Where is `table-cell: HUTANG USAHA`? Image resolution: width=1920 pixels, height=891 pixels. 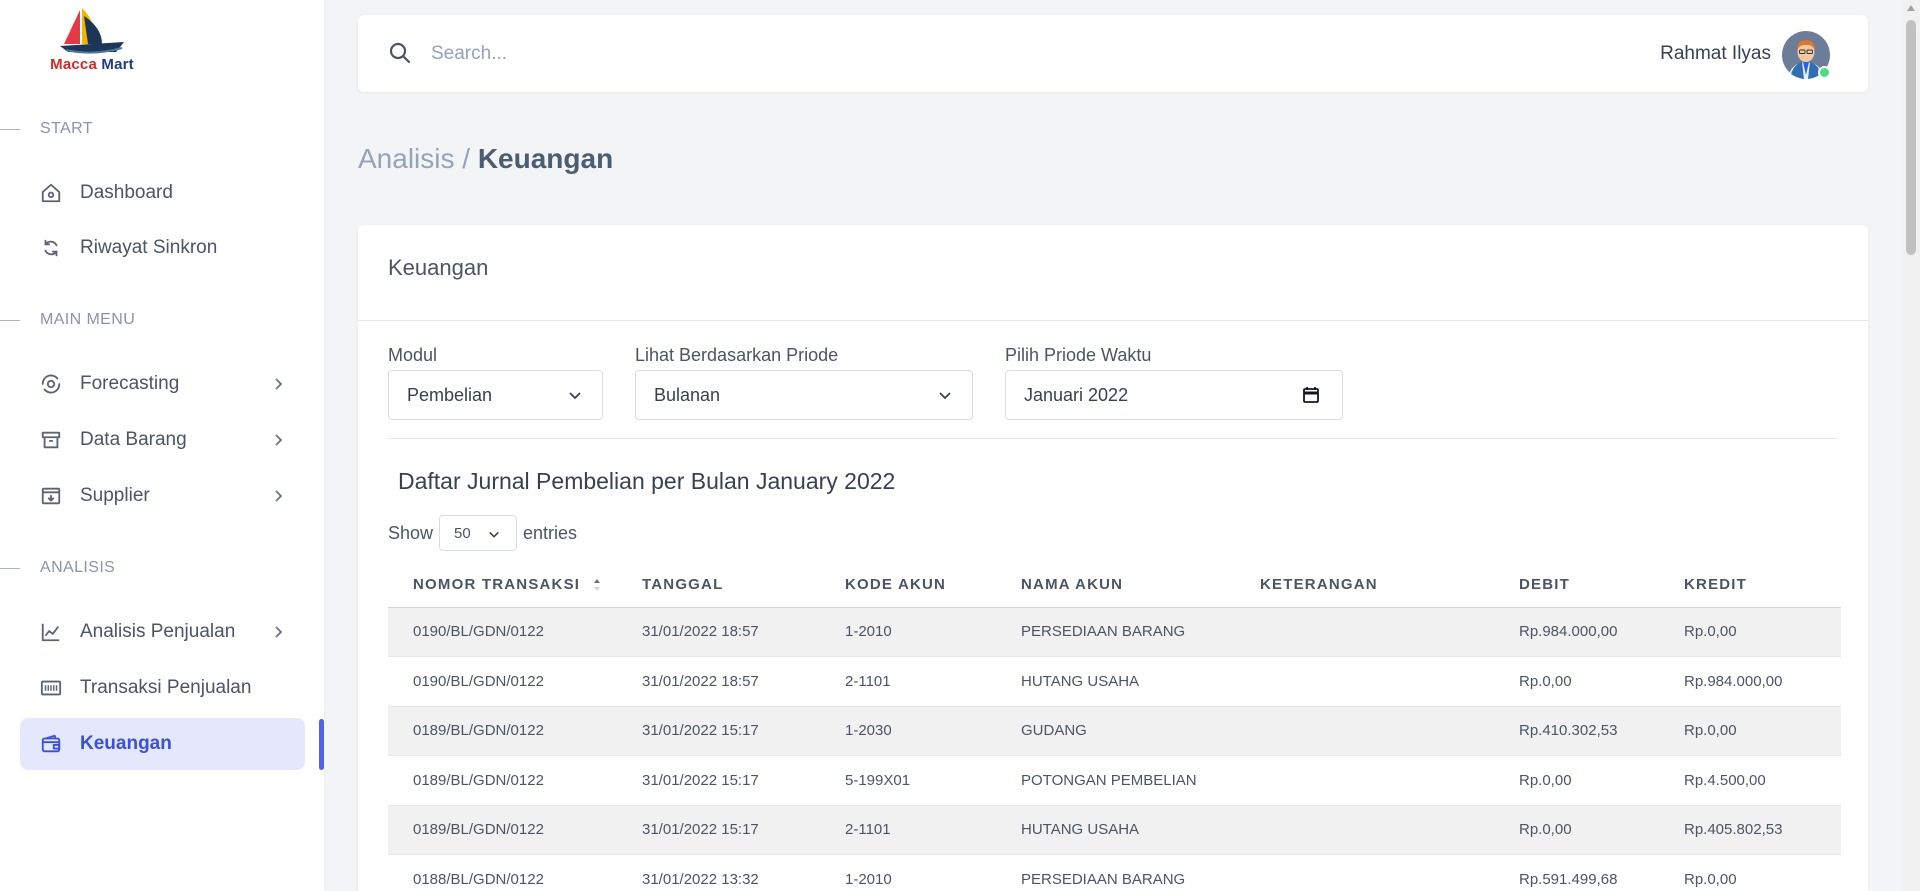 table-cell: HUTANG USAHA is located at coordinates (1115, 830).